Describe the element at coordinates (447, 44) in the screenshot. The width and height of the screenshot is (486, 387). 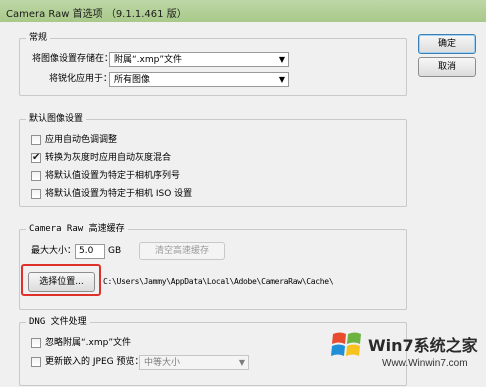
I see `ok-button: 确定` at that location.